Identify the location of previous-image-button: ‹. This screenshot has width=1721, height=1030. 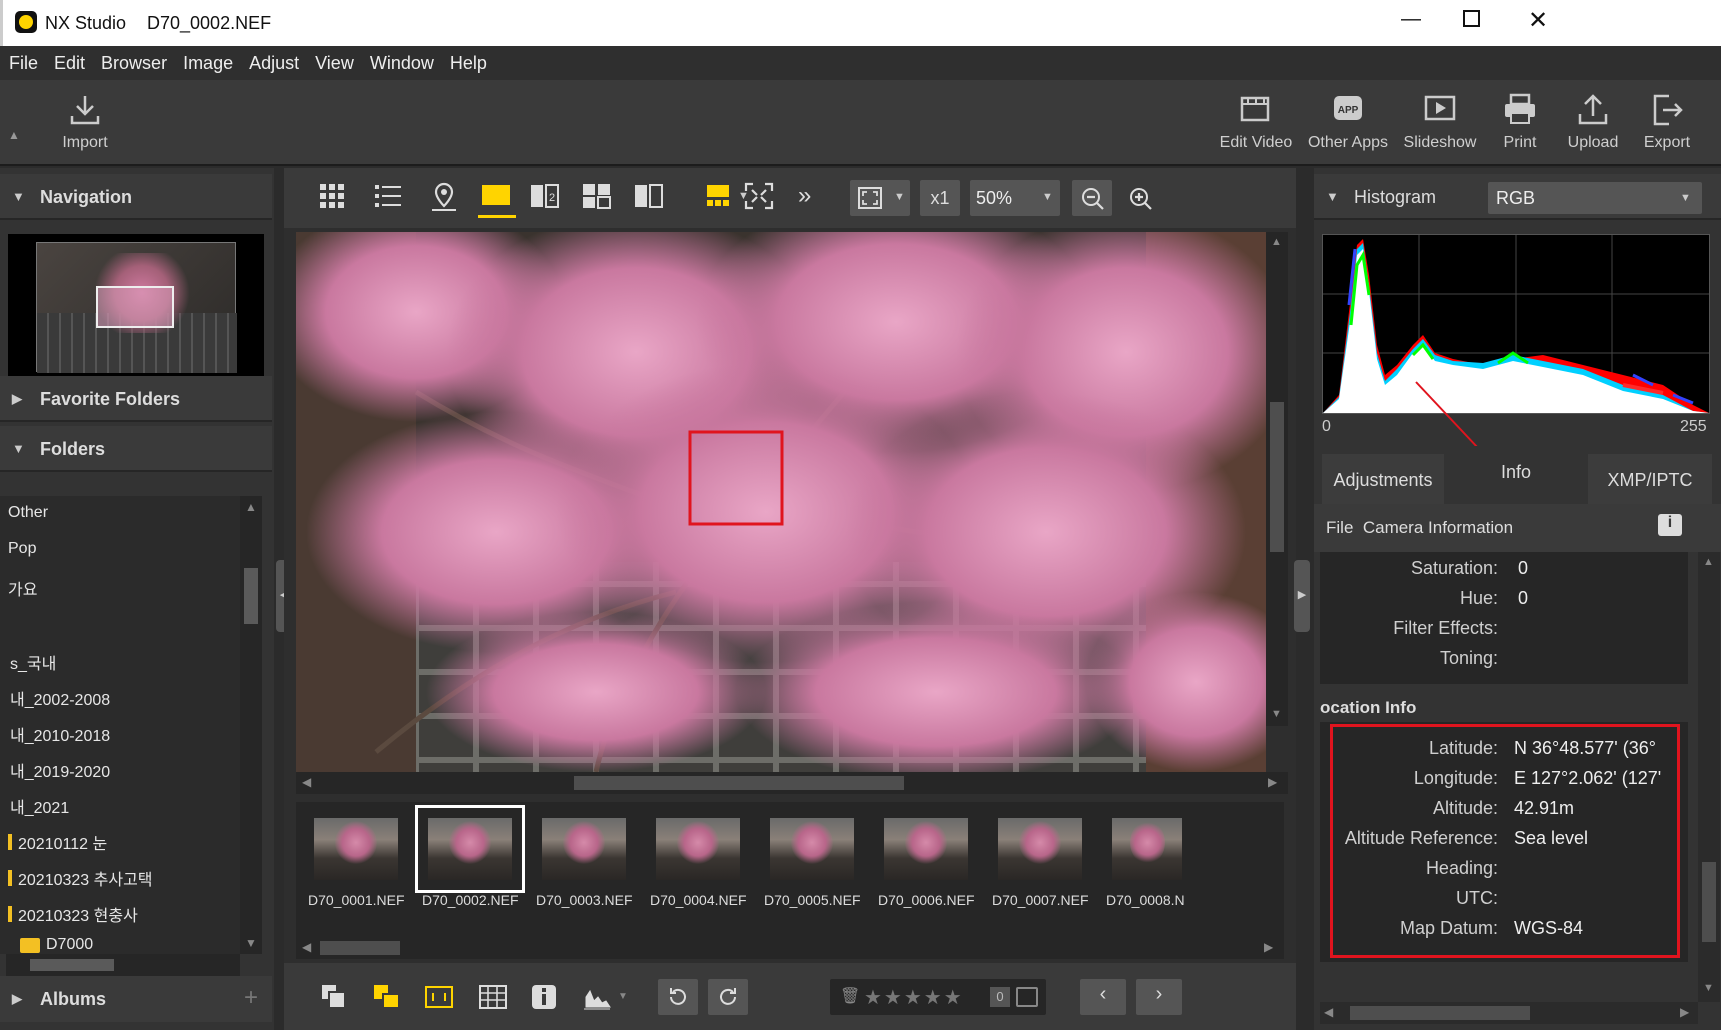
(1103, 997).